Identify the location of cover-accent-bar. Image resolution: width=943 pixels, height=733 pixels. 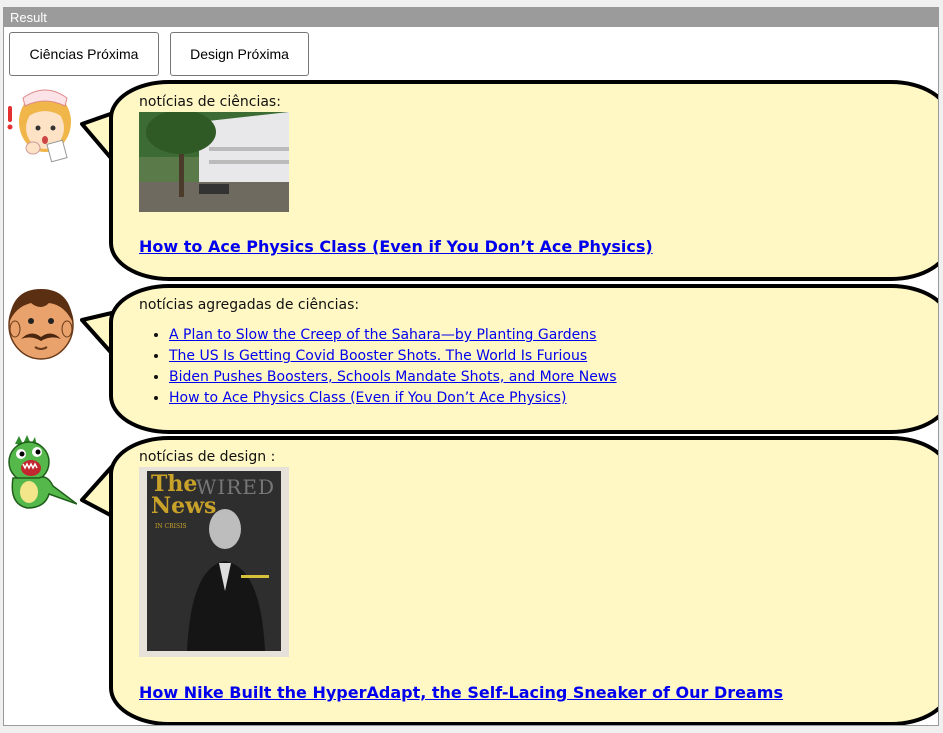
(255, 576).